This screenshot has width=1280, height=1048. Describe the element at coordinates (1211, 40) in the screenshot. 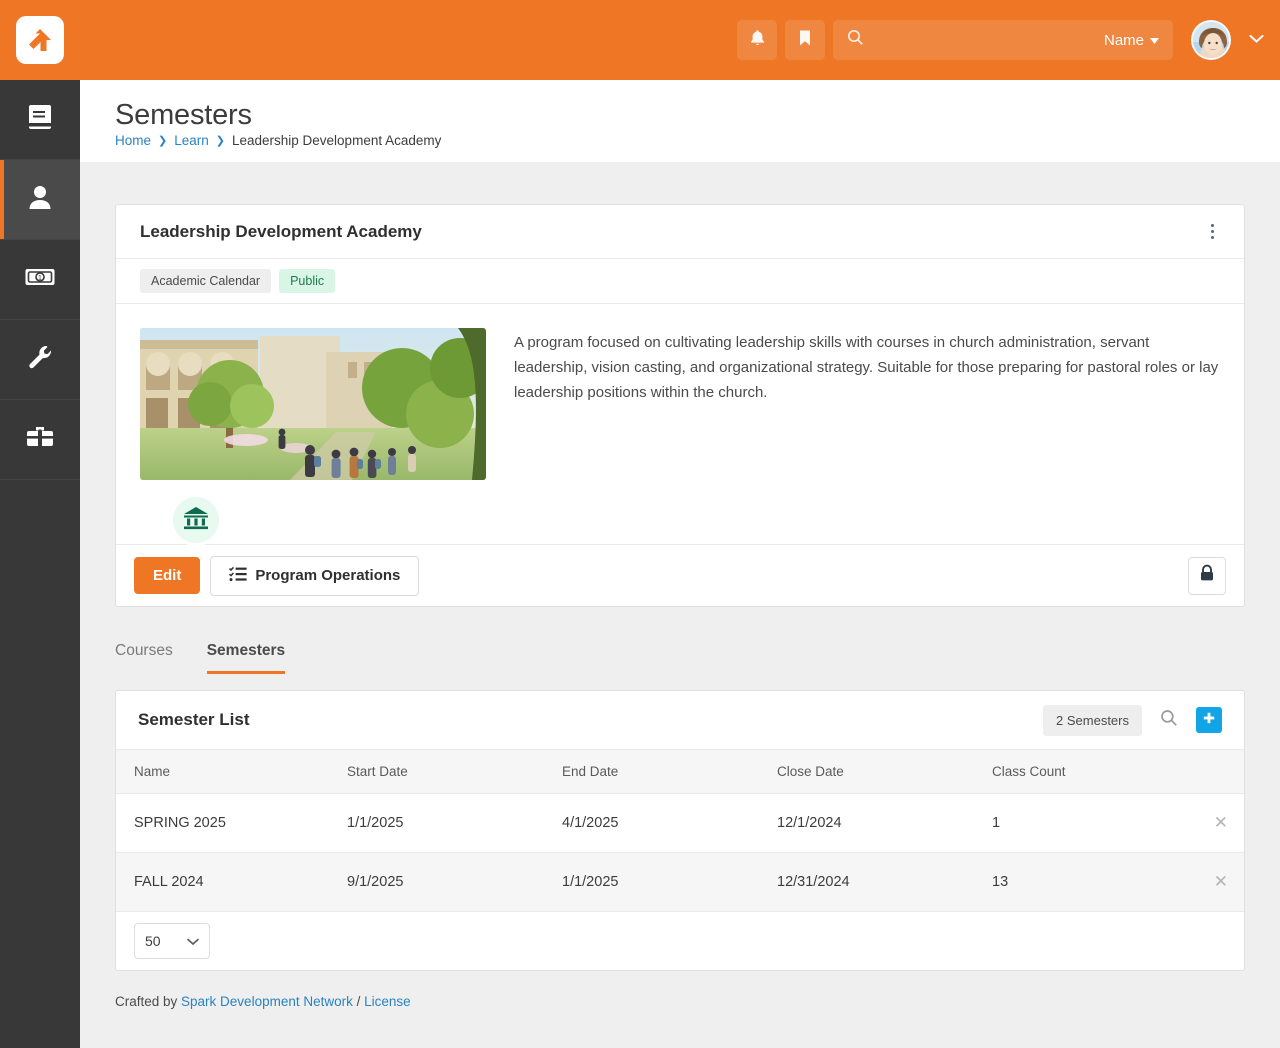

I see `avatar` at that location.